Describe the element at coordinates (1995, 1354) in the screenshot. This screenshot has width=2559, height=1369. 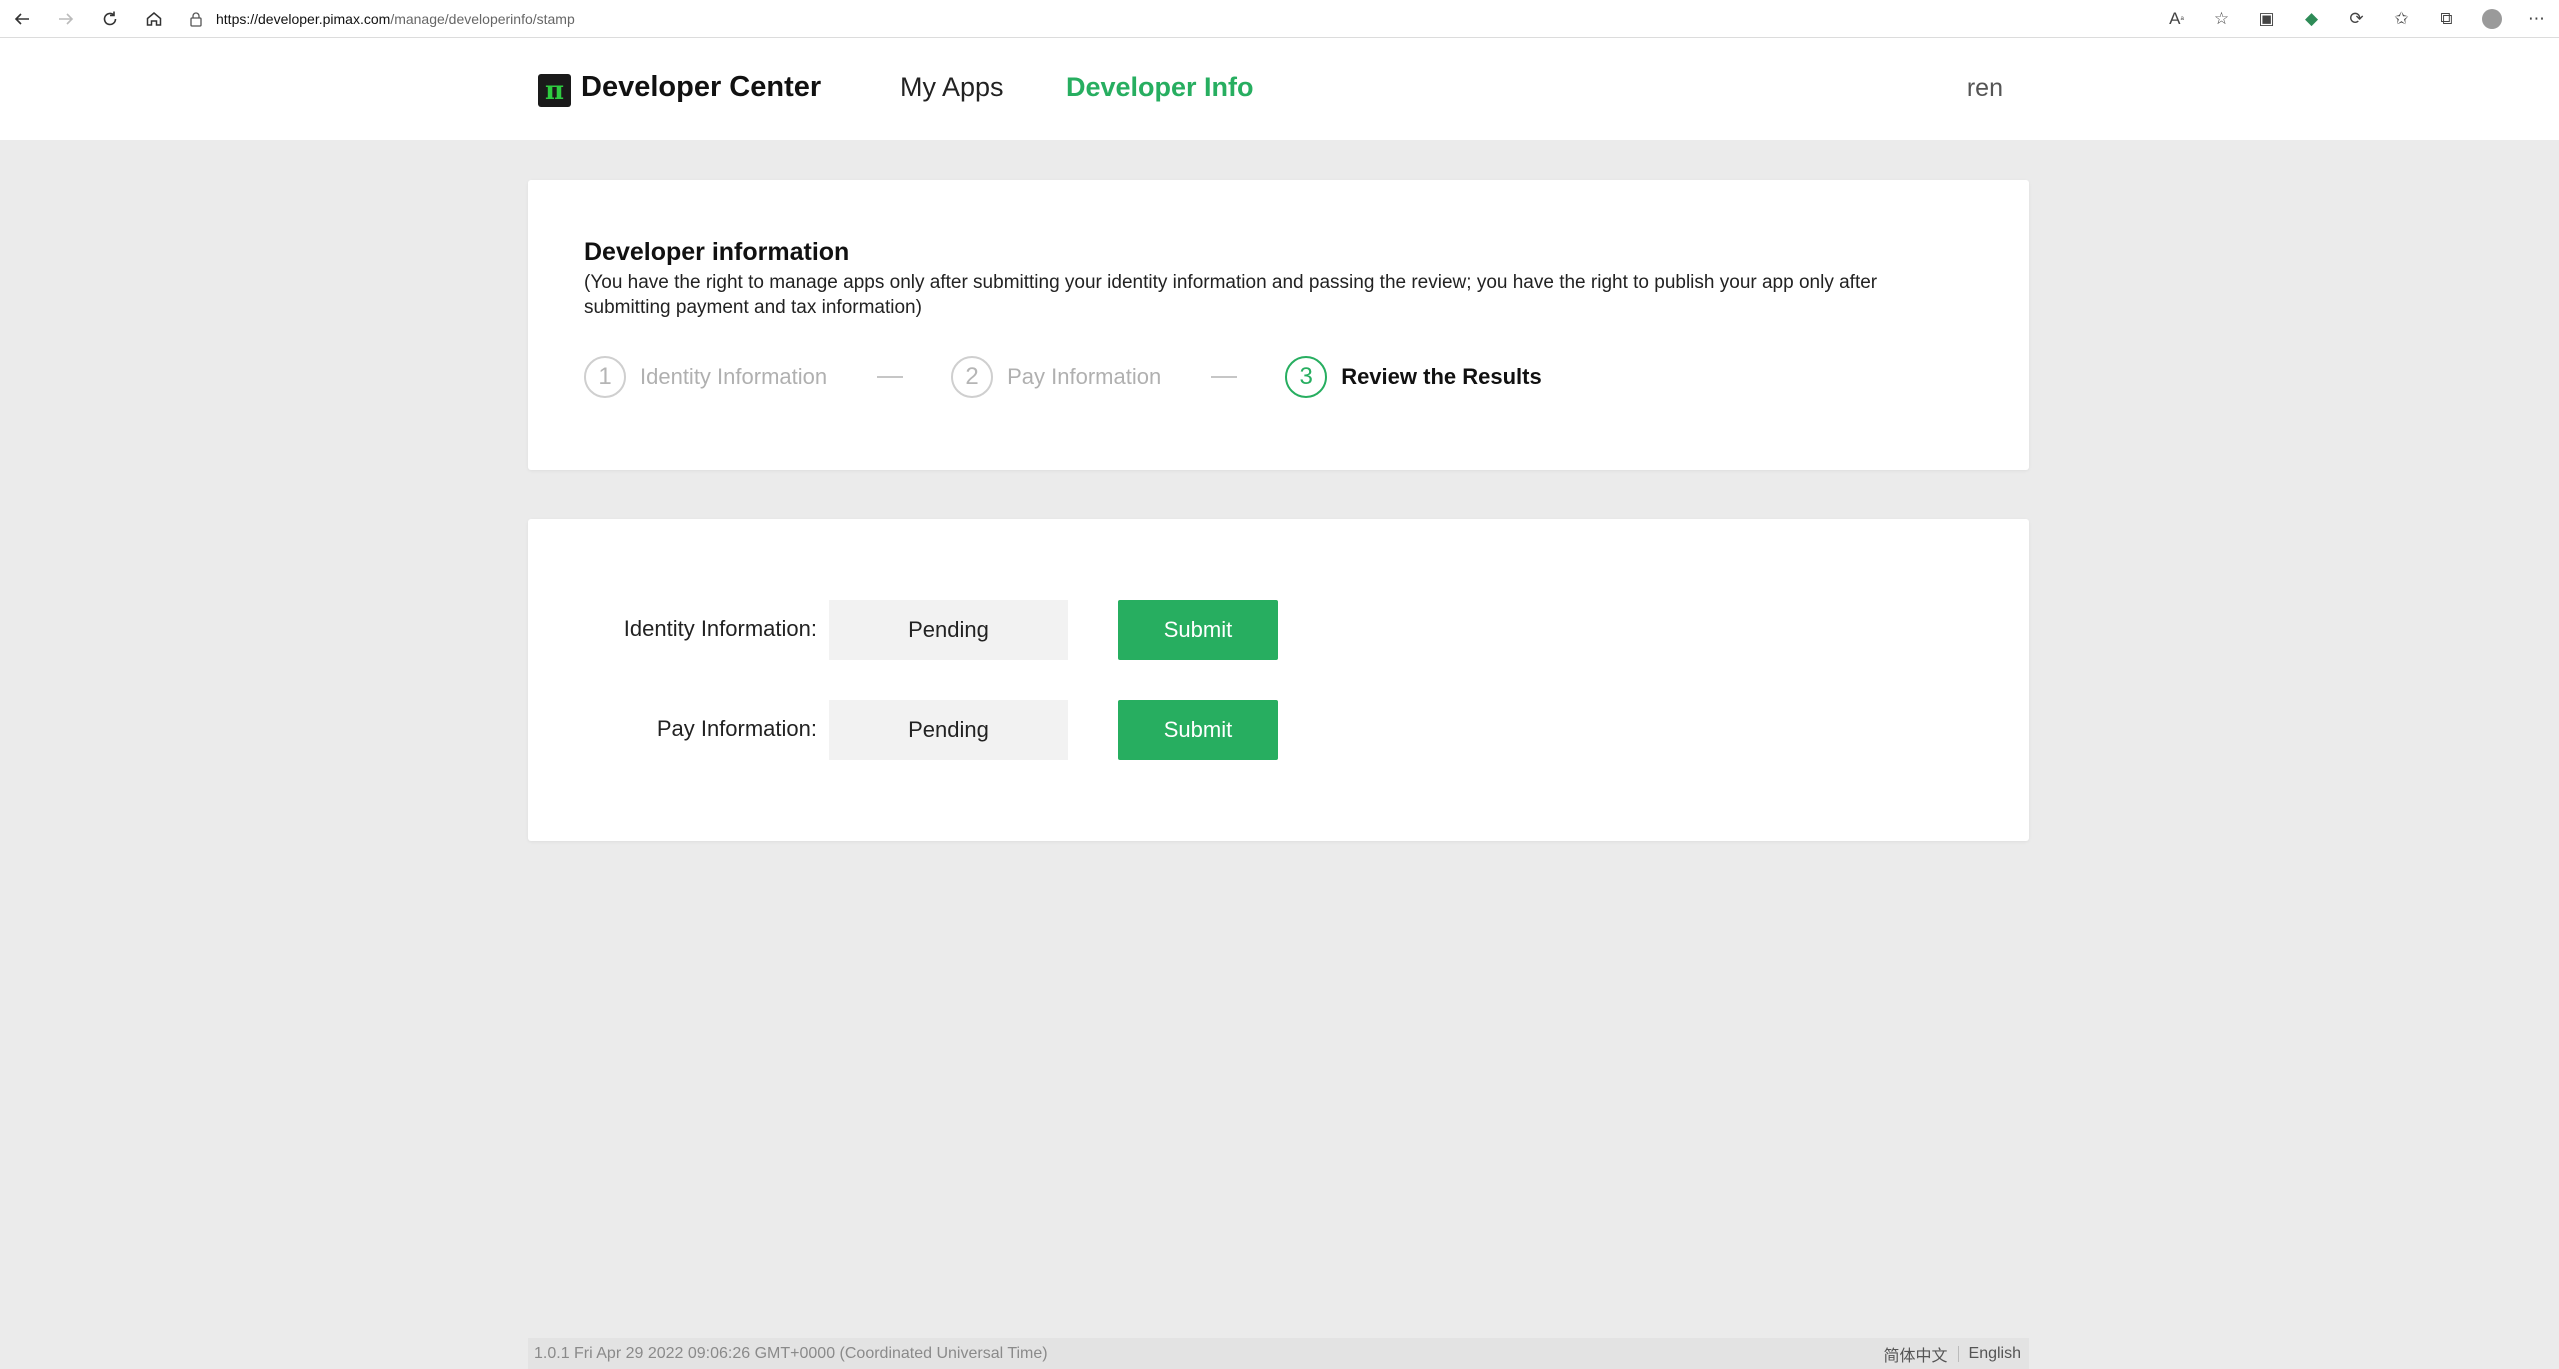
I see `lang-english: English` at that location.